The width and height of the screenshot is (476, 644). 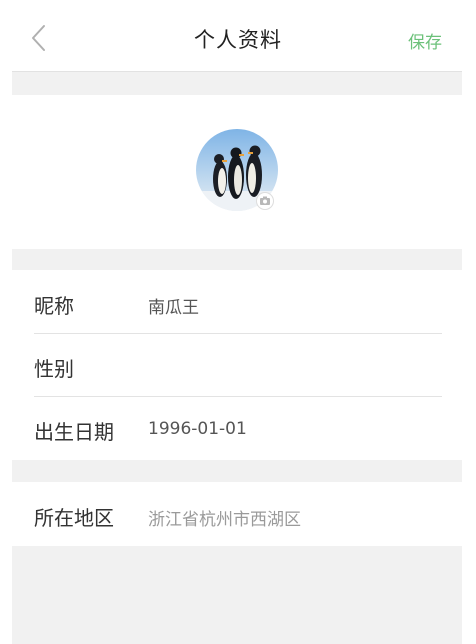 I want to click on bottom-filler, so click(x=237, y=595).